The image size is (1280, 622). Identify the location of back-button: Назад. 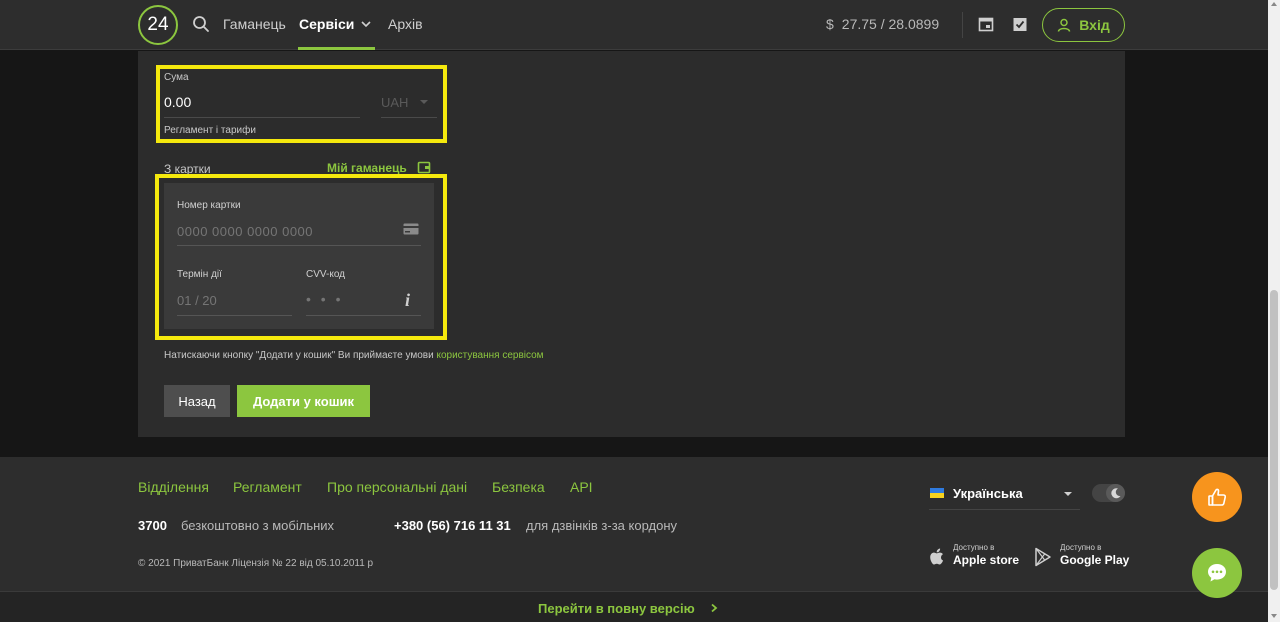
(197, 401).